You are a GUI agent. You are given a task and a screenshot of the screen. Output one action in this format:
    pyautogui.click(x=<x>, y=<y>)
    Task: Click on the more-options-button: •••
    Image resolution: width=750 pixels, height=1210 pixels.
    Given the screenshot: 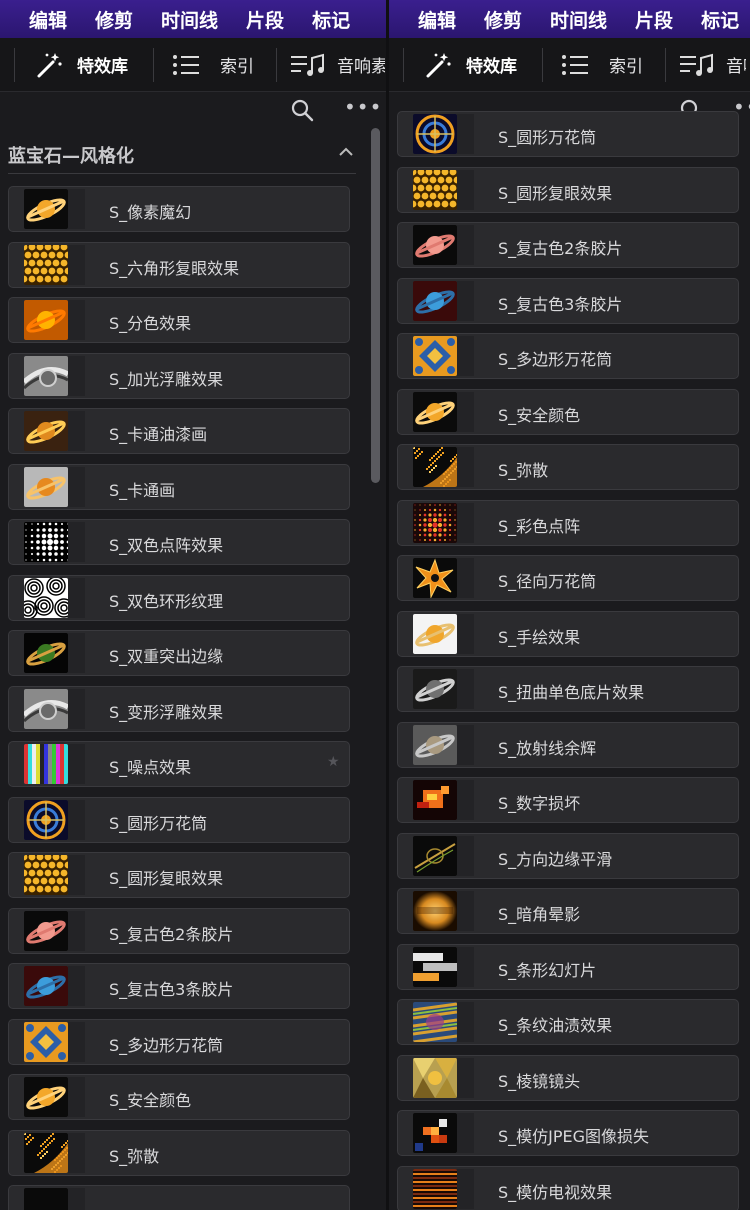 What is the action you would take?
    pyautogui.click(x=363, y=107)
    